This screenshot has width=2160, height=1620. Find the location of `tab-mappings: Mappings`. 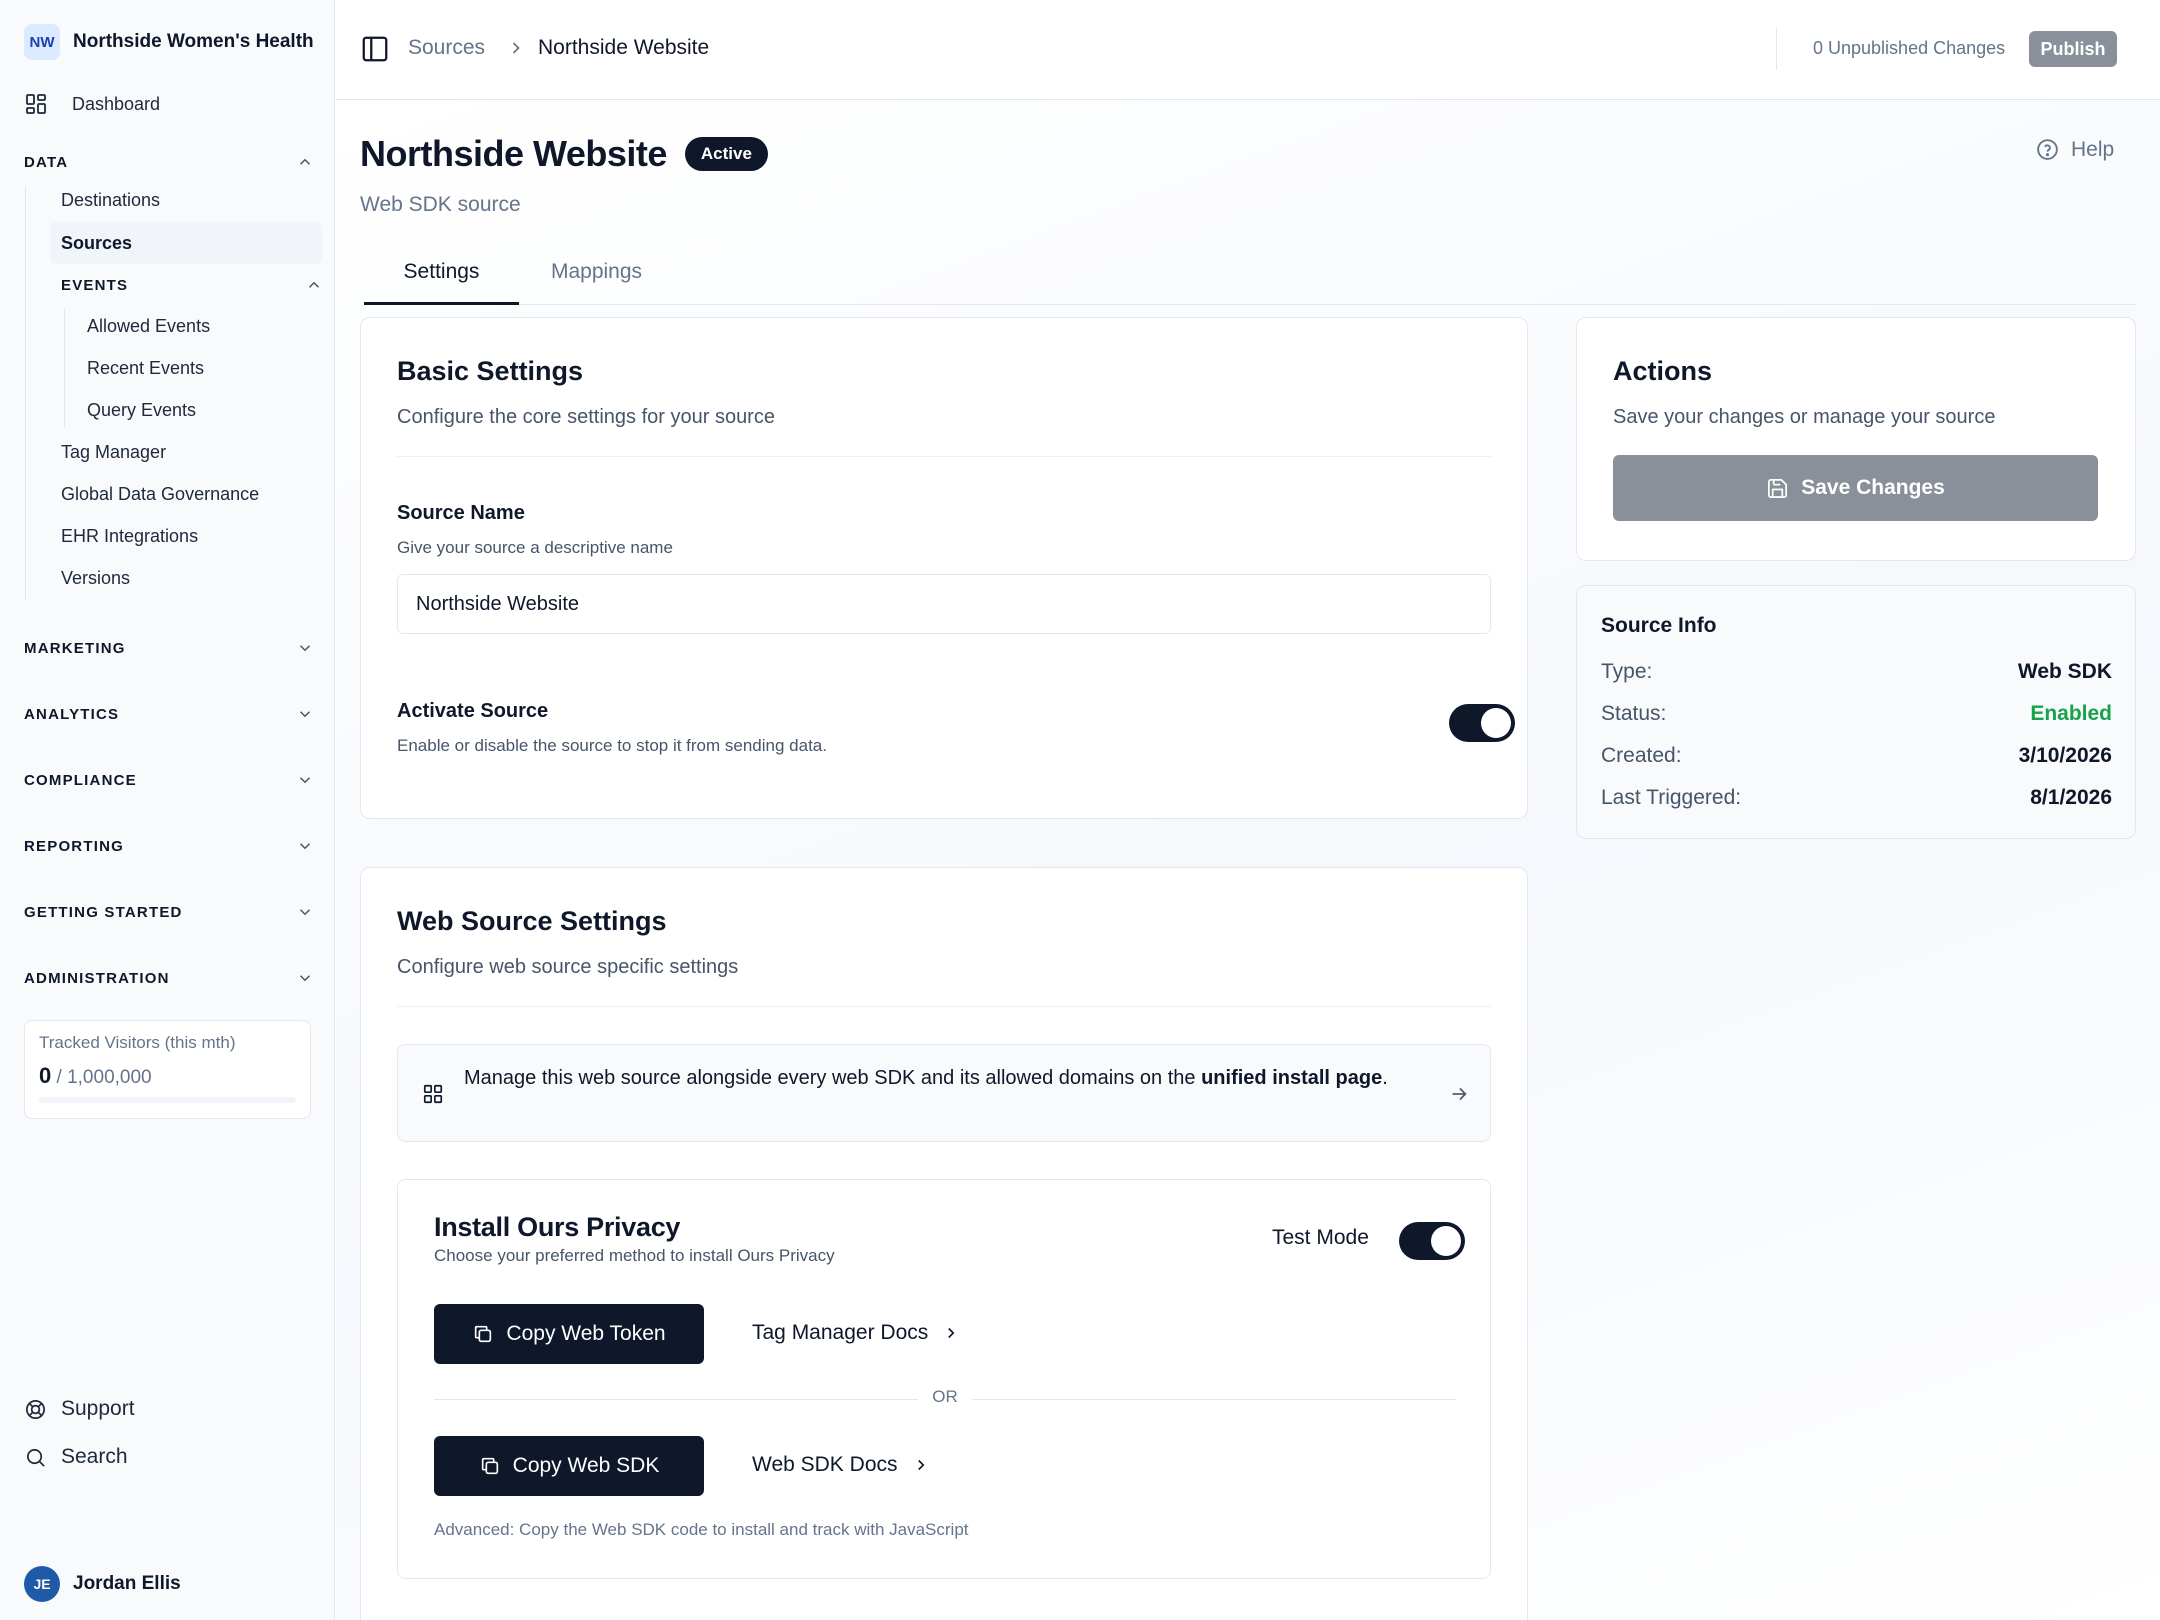

tab-mappings: Mappings is located at coordinates (596, 276).